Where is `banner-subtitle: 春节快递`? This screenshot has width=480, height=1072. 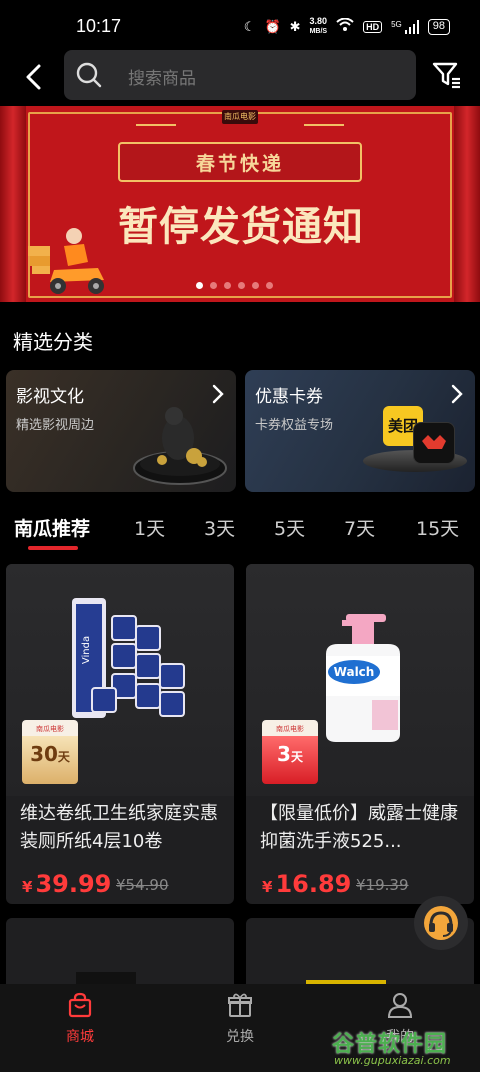 banner-subtitle: 春节快递 is located at coordinates (239, 163).